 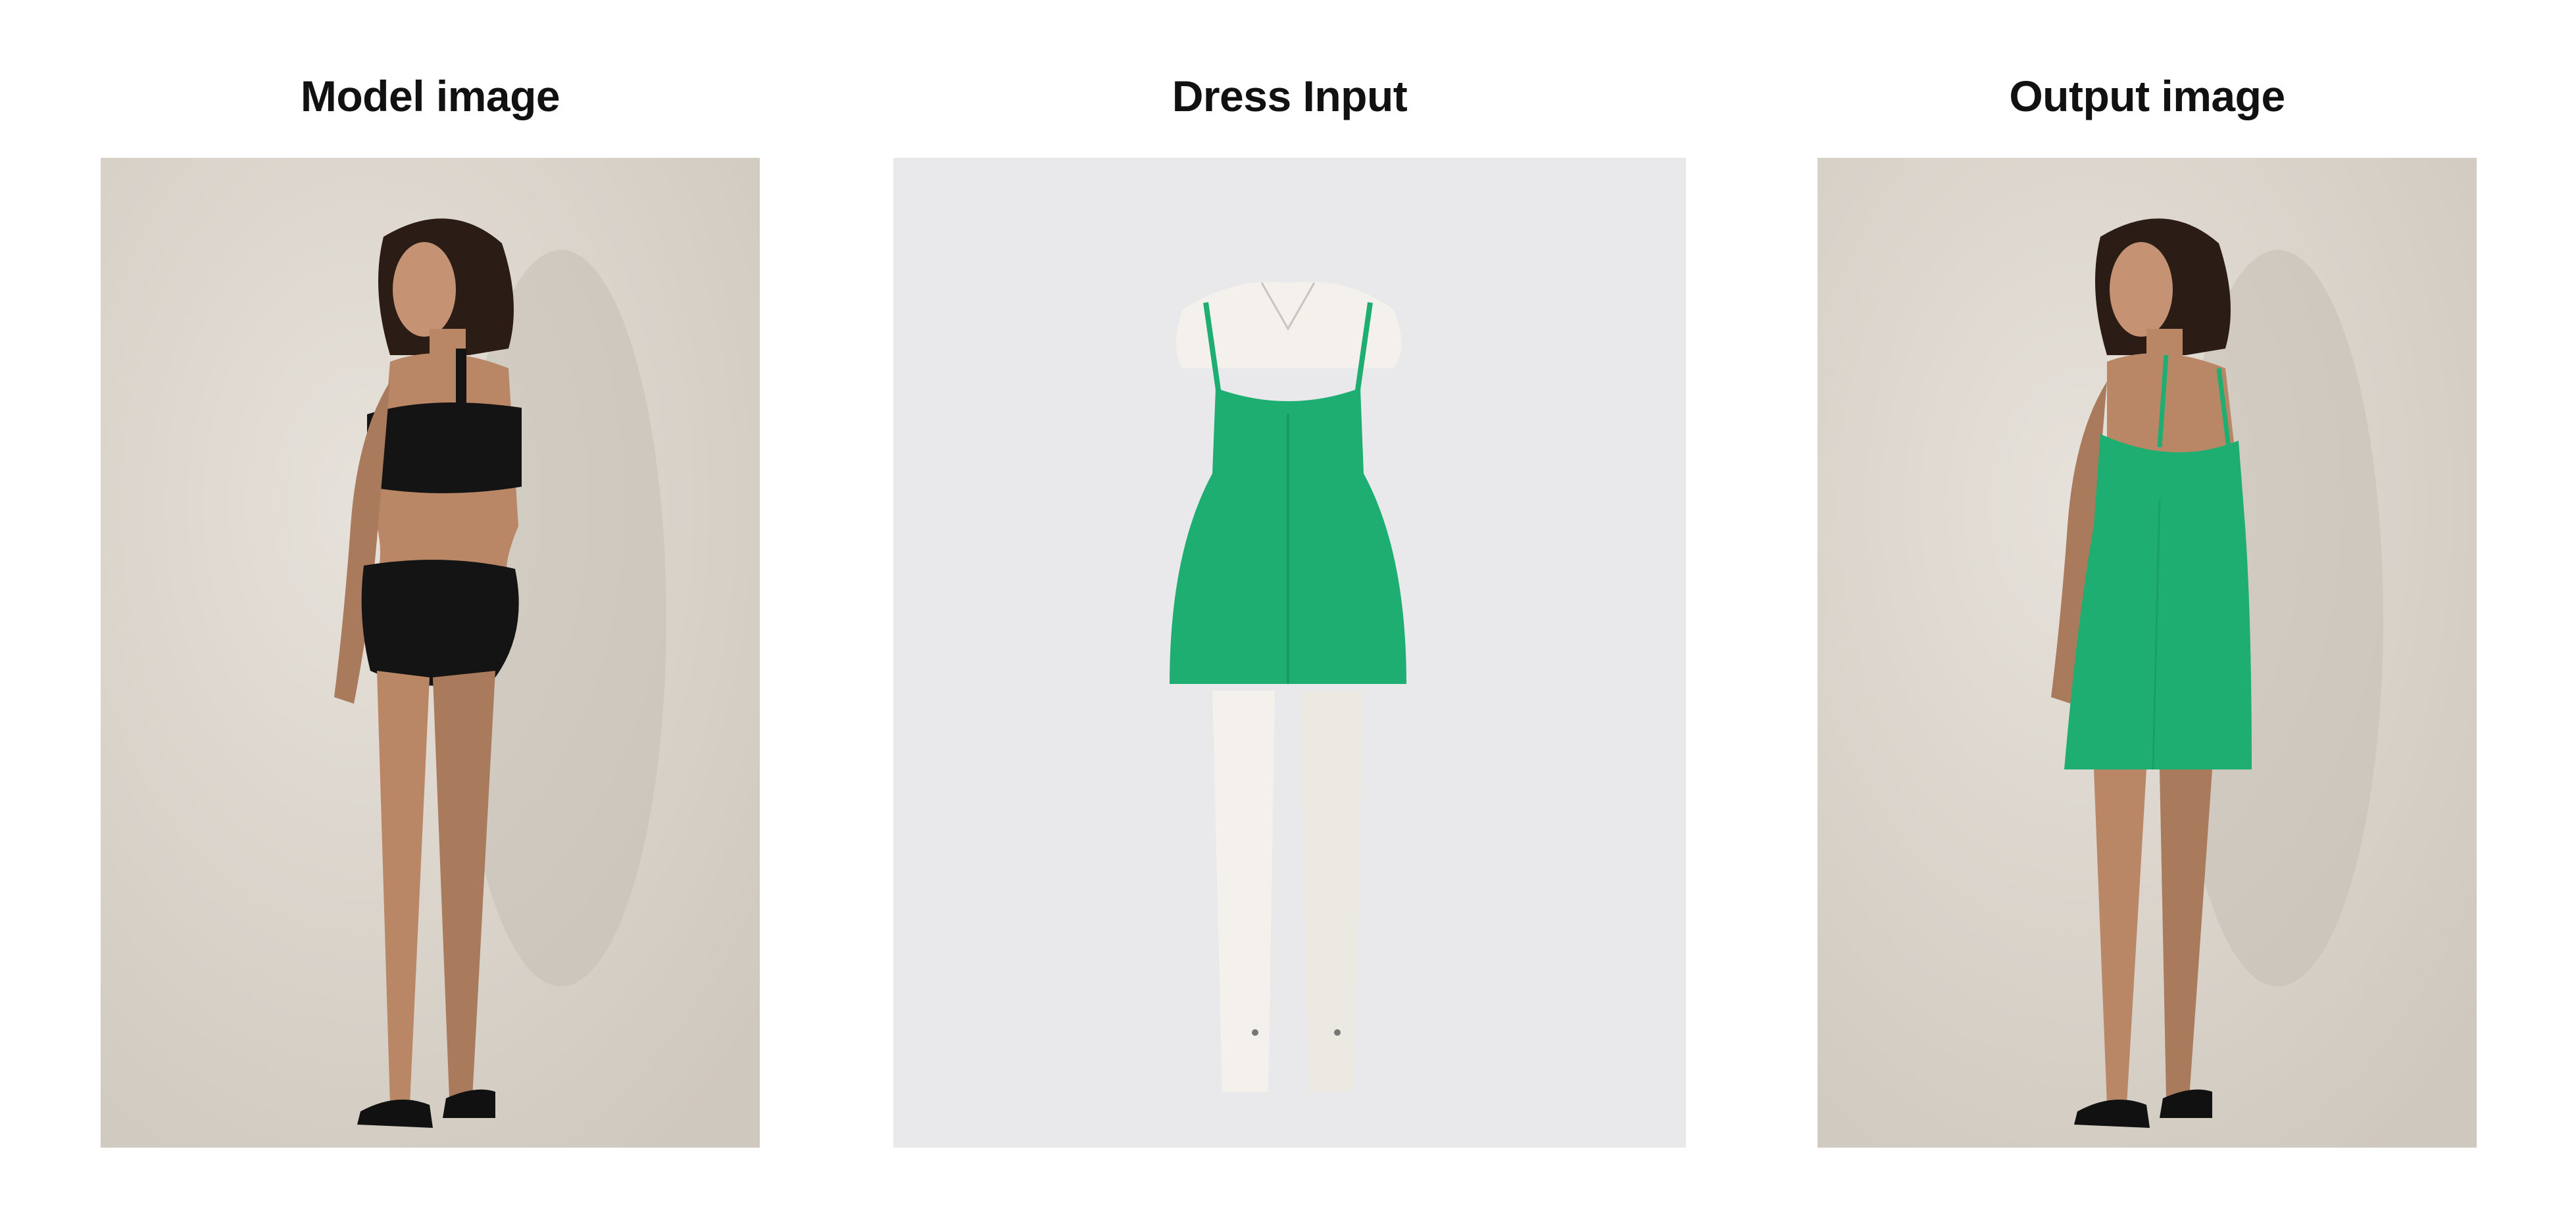 What do you see at coordinates (2147, 96) in the screenshot?
I see `output-image-title: Output image` at bounding box center [2147, 96].